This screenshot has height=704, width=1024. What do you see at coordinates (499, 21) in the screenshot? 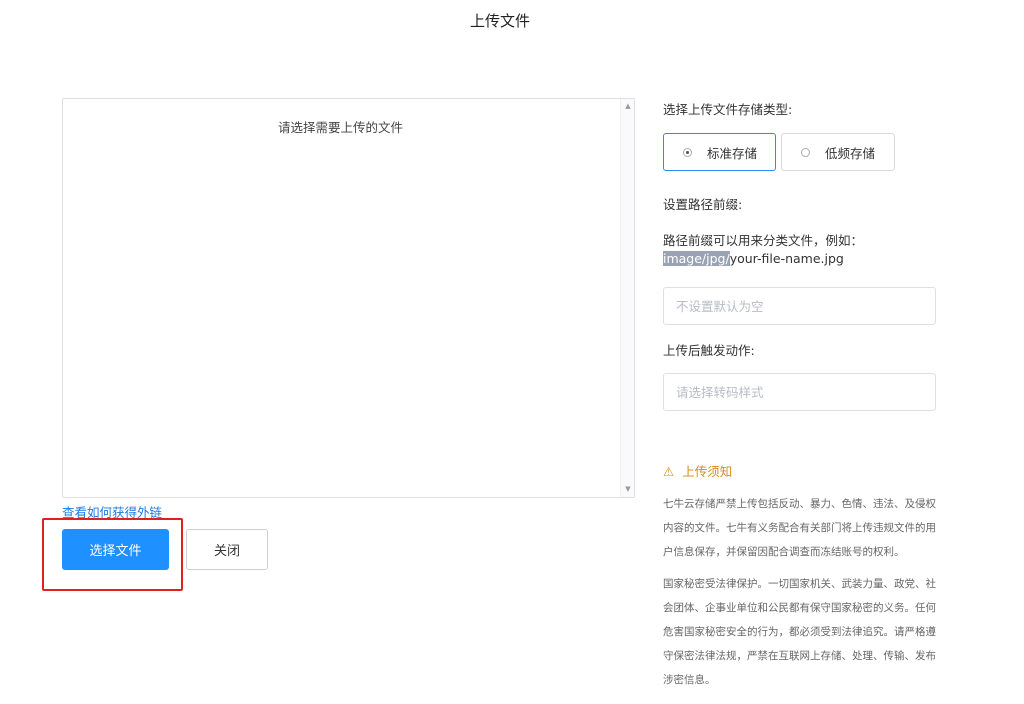
I see `page-title: 上传文件` at bounding box center [499, 21].